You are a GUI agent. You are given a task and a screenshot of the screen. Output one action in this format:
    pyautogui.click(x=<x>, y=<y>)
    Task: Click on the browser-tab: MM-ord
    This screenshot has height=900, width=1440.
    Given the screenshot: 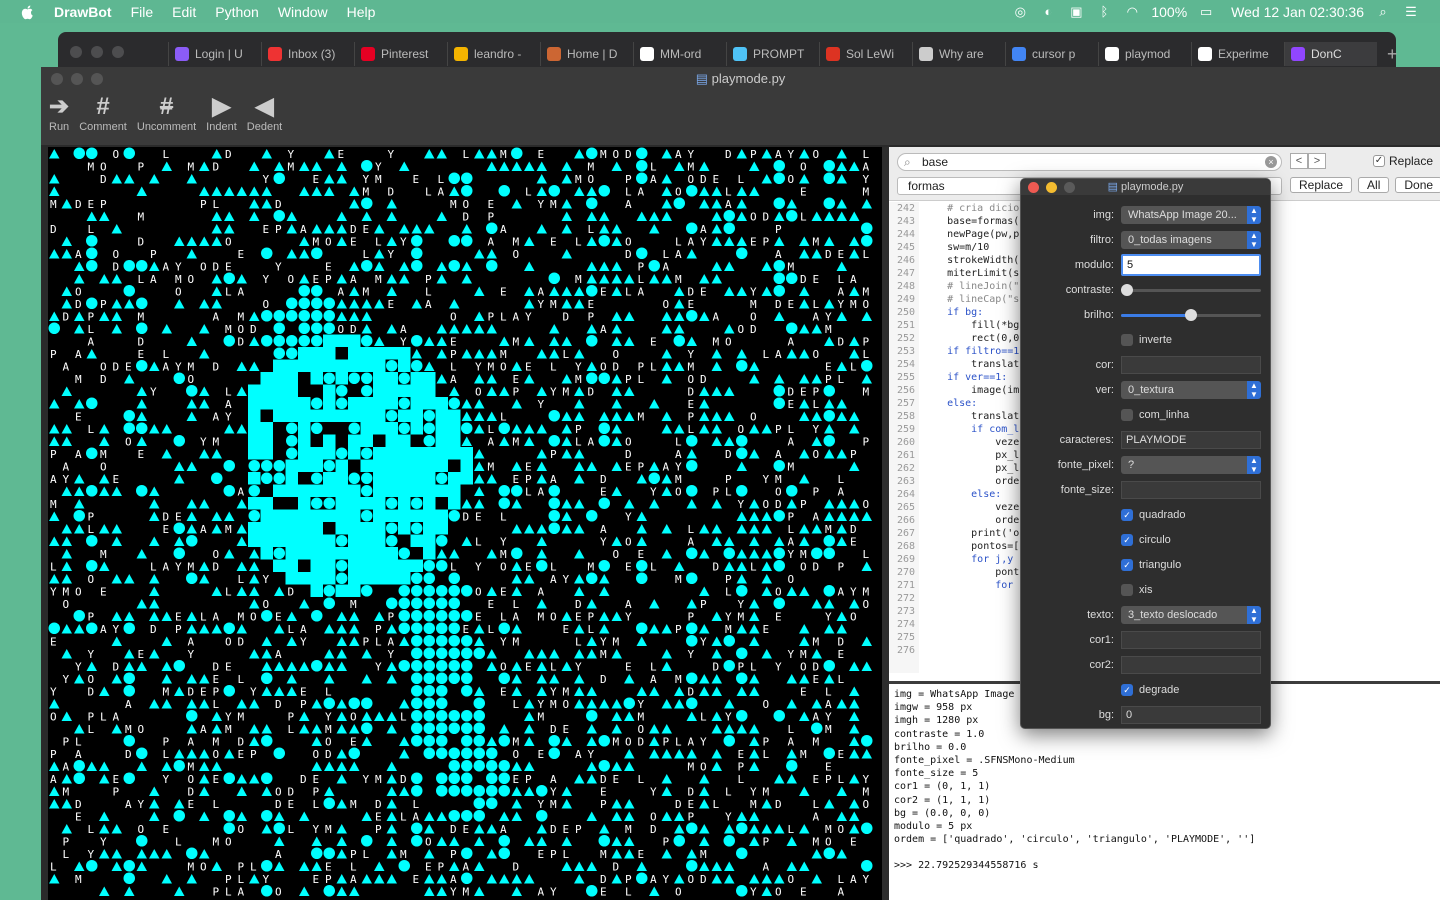 What is the action you would take?
    pyautogui.click(x=679, y=54)
    